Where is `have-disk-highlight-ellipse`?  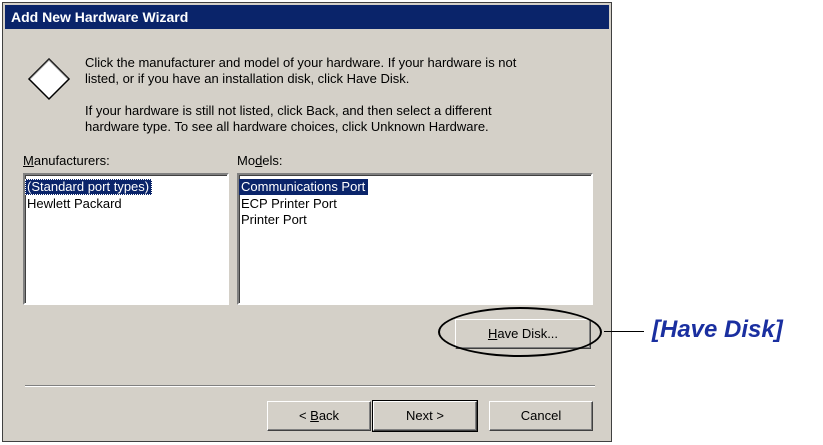
have-disk-highlight-ellipse is located at coordinates (520, 332).